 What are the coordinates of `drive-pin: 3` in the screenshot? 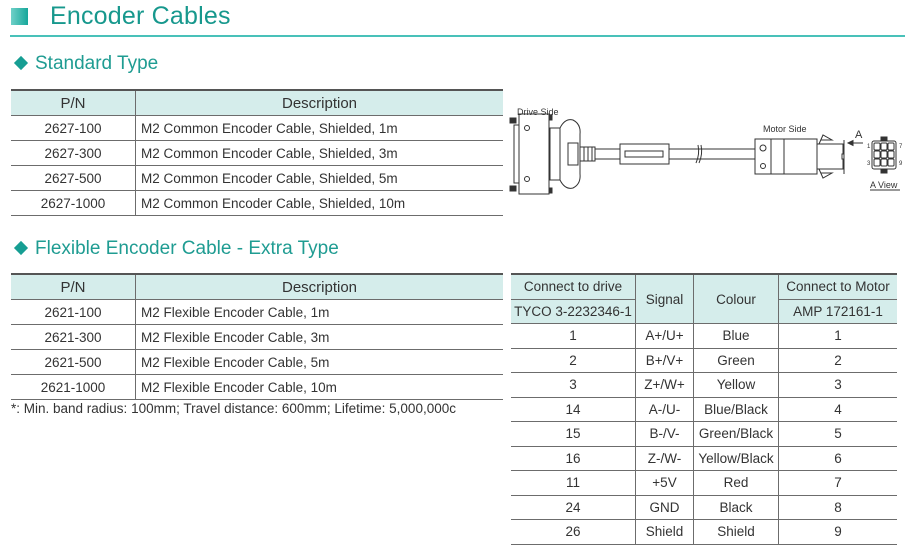 It's located at (573, 385).